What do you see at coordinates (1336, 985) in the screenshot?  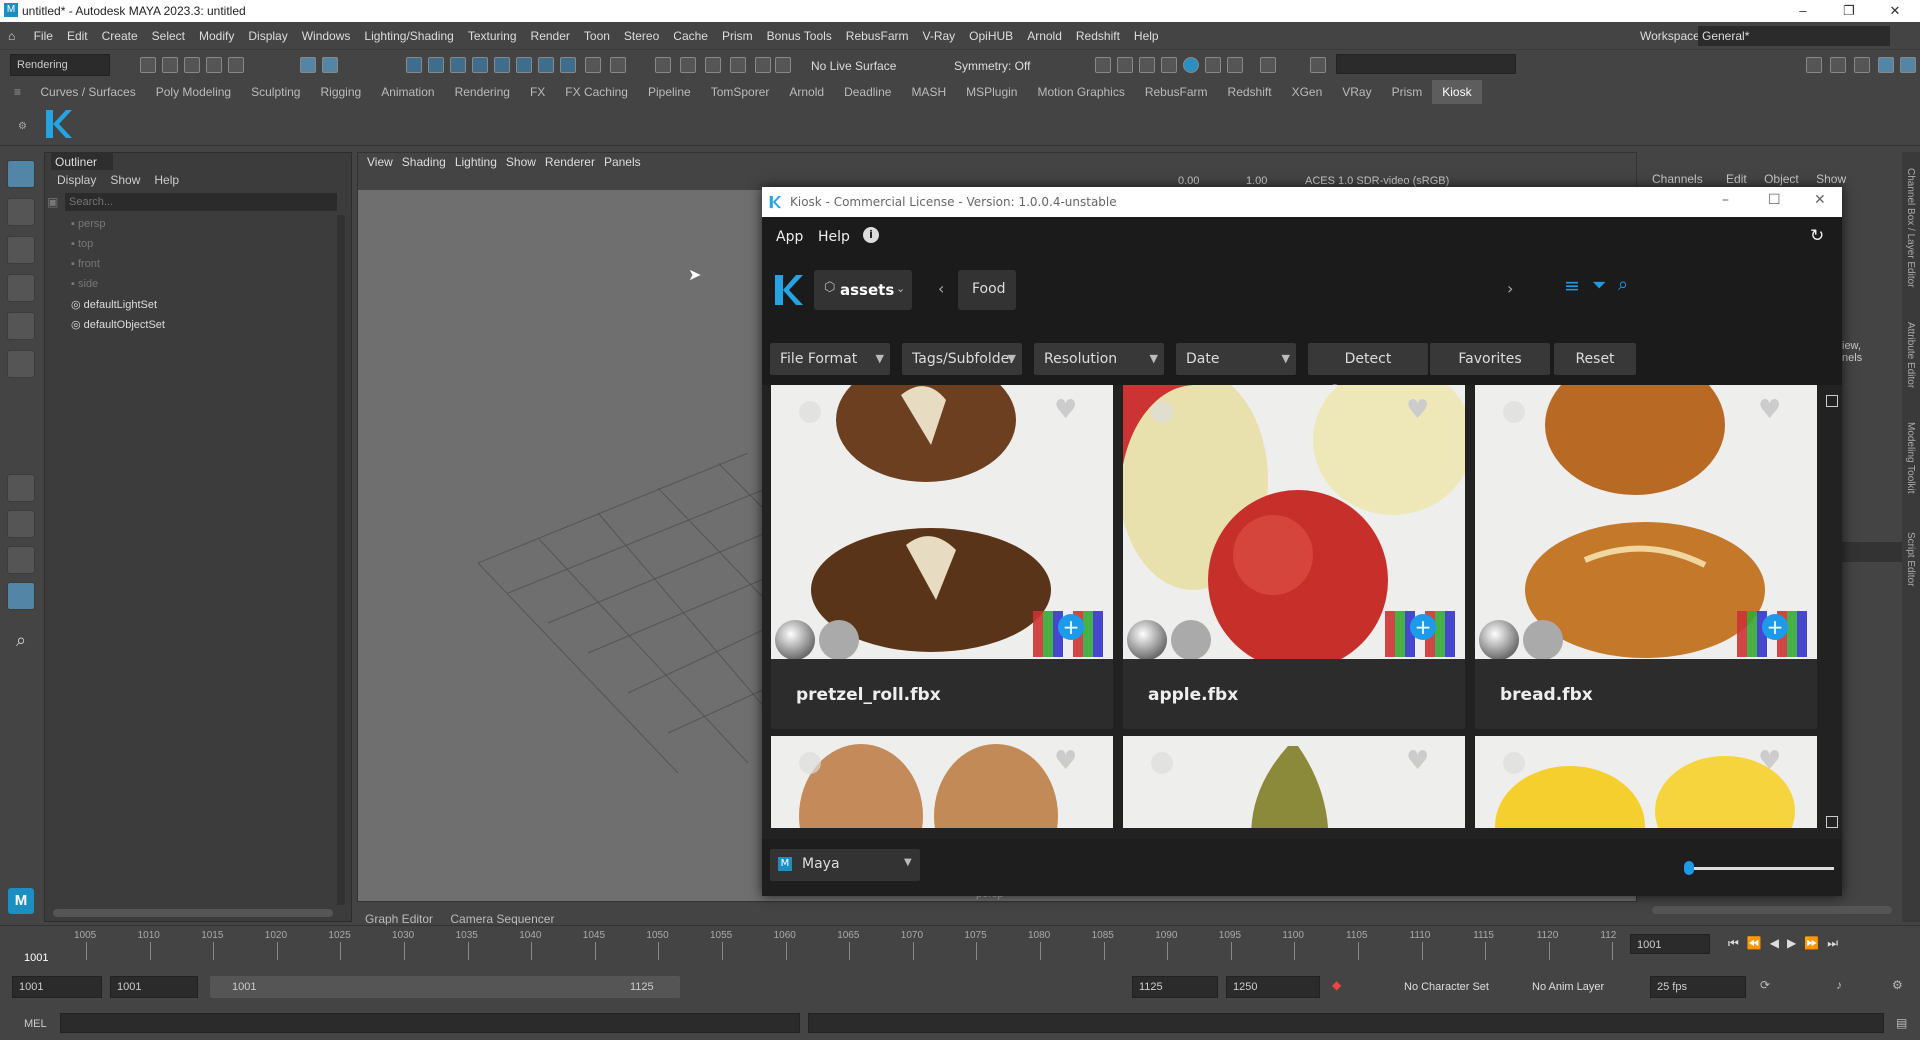 I see `auto-key-icon: ◆` at bounding box center [1336, 985].